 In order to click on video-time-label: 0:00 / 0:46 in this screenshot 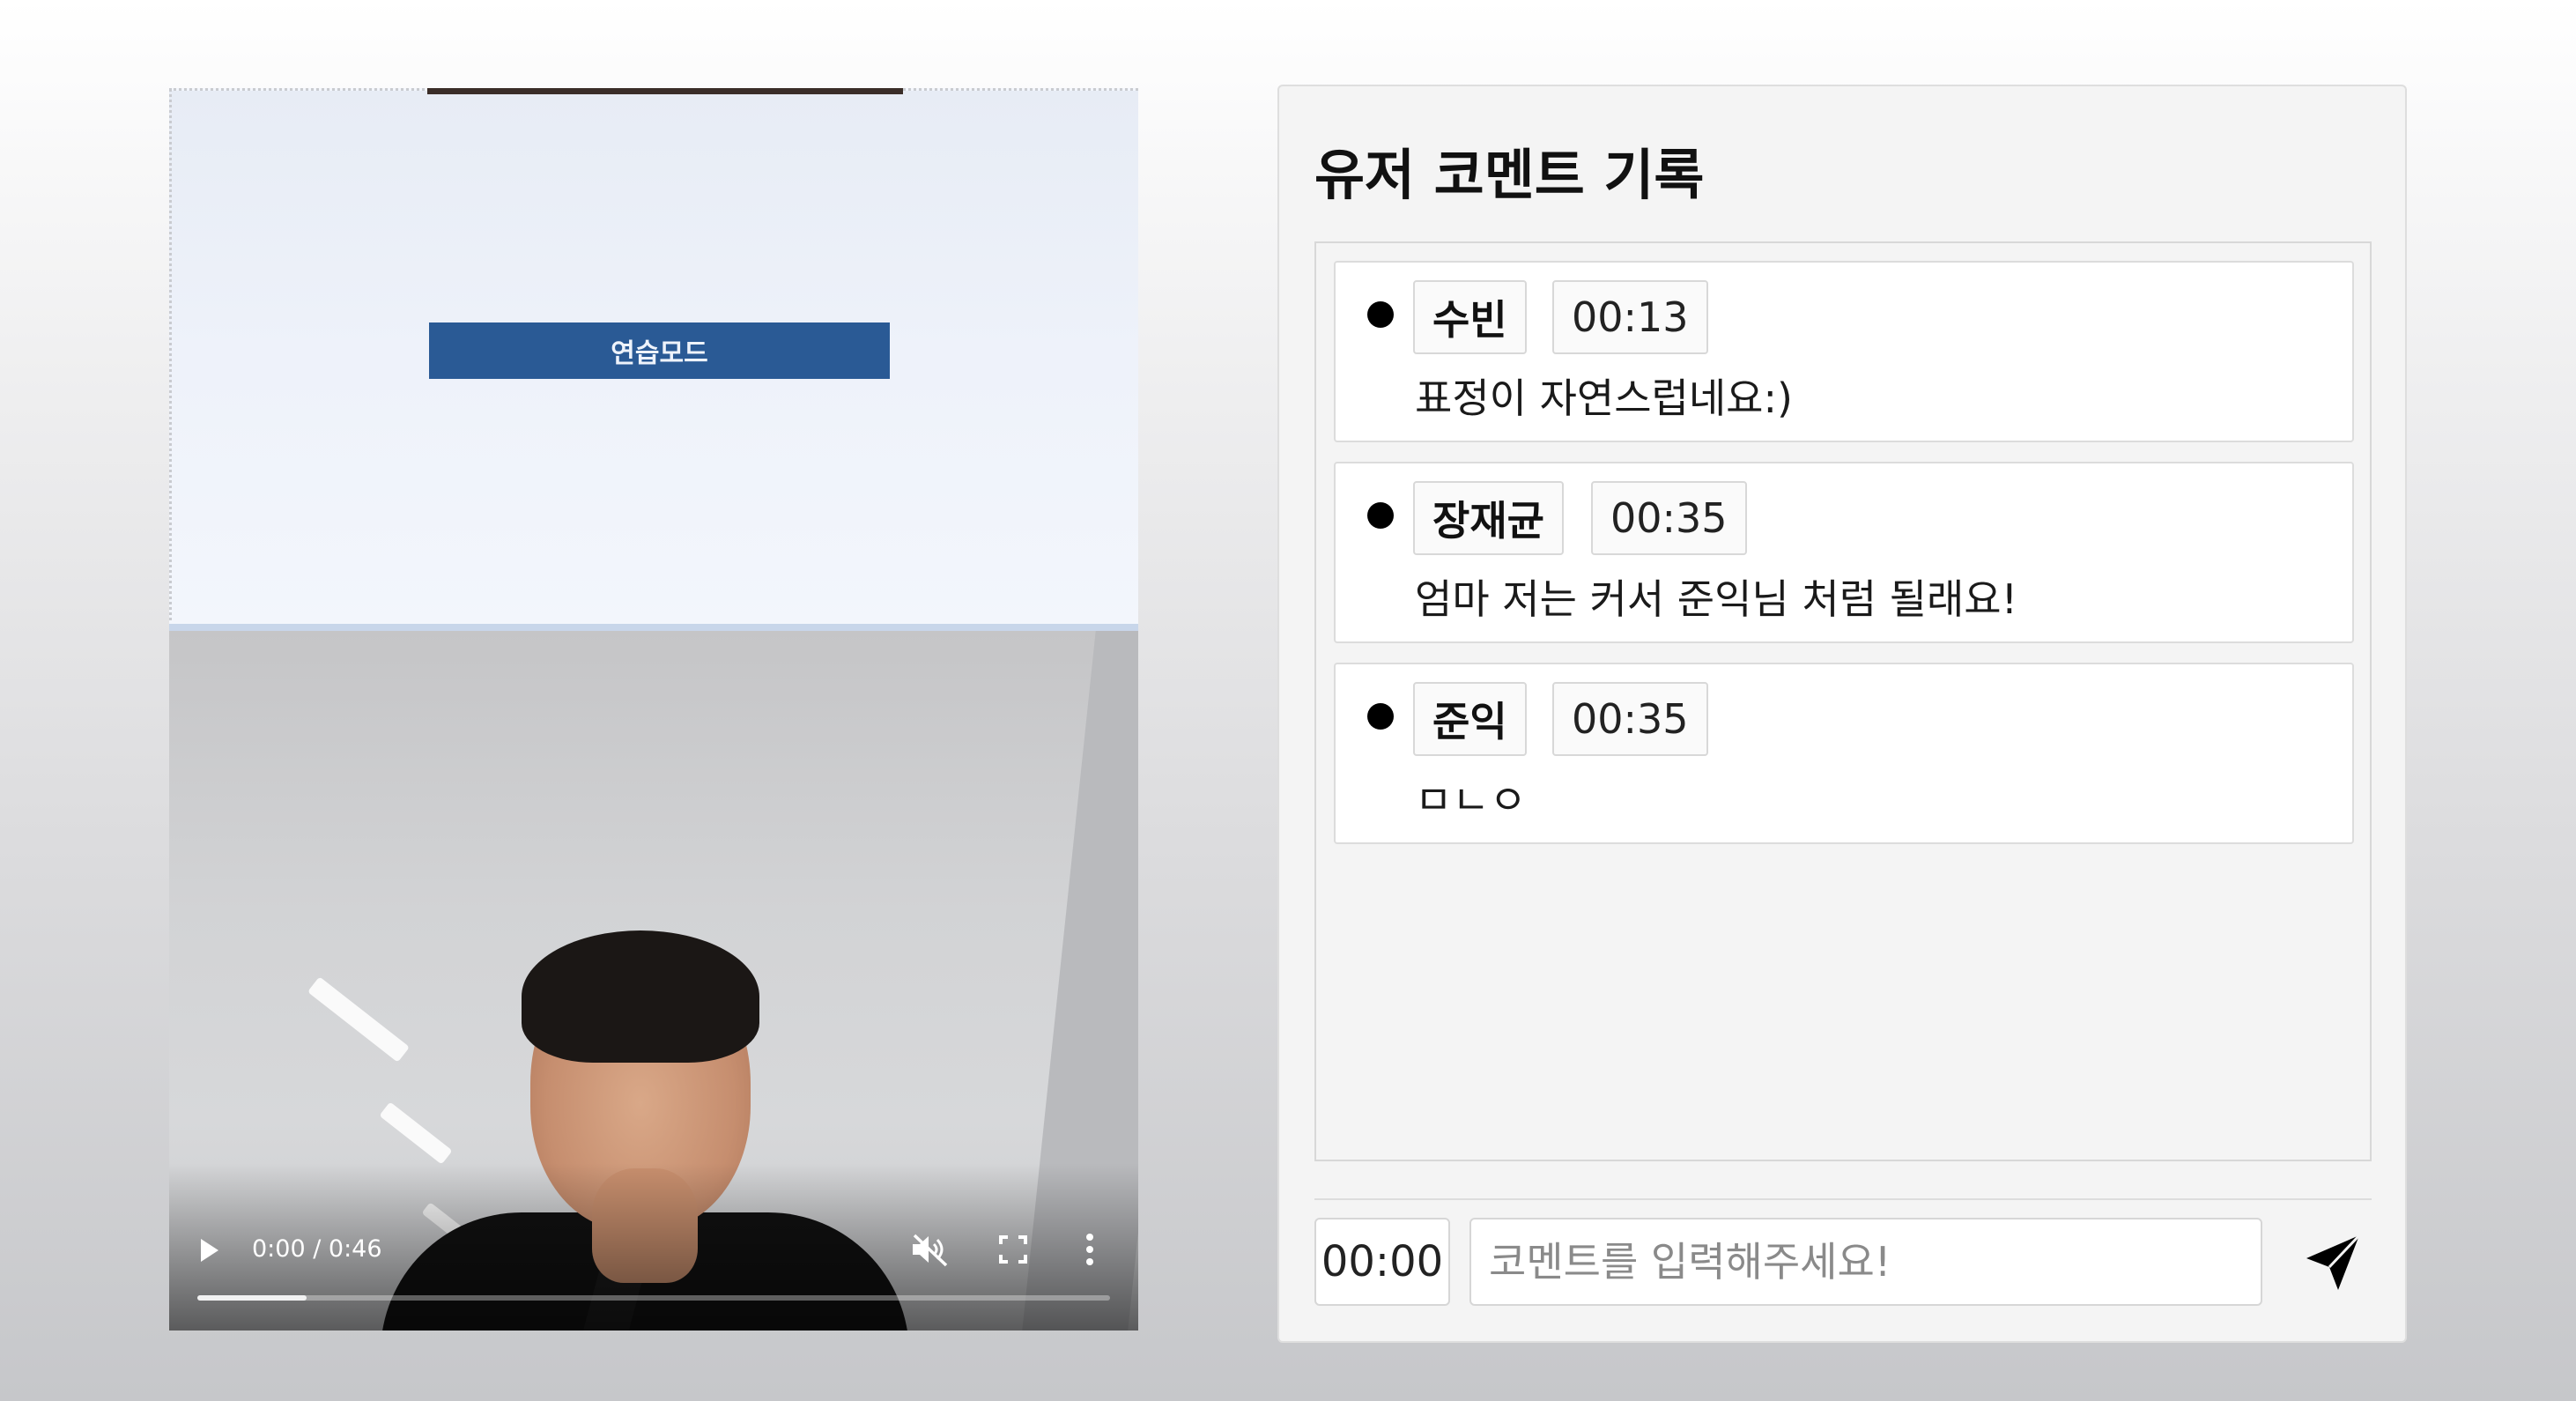, I will do `click(317, 1249)`.